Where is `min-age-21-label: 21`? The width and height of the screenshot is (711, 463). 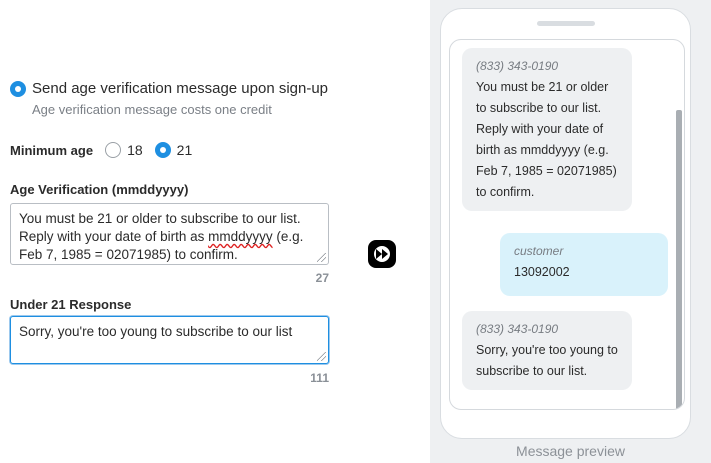 min-age-21-label: 21 is located at coordinates (184, 150).